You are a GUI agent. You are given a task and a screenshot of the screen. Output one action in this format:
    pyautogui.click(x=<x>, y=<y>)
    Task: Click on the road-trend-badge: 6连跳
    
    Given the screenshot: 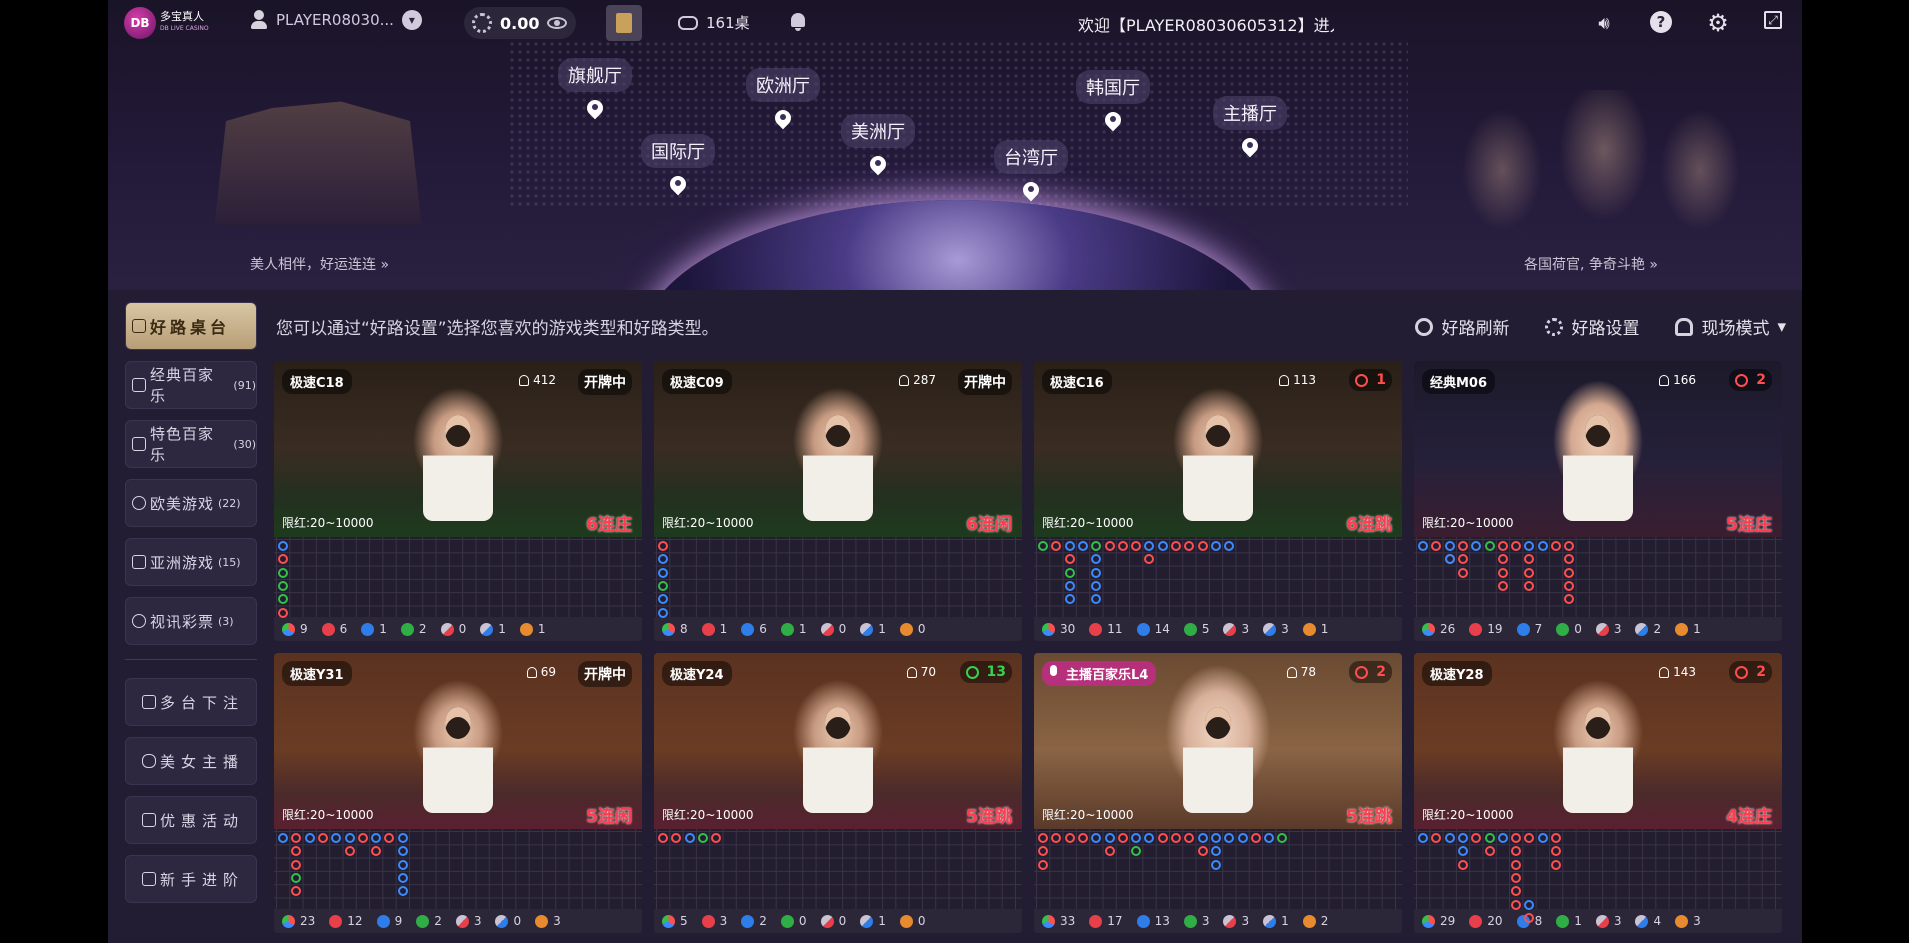 What is the action you would take?
    pyautogui.click(x=1369, y=525)
    